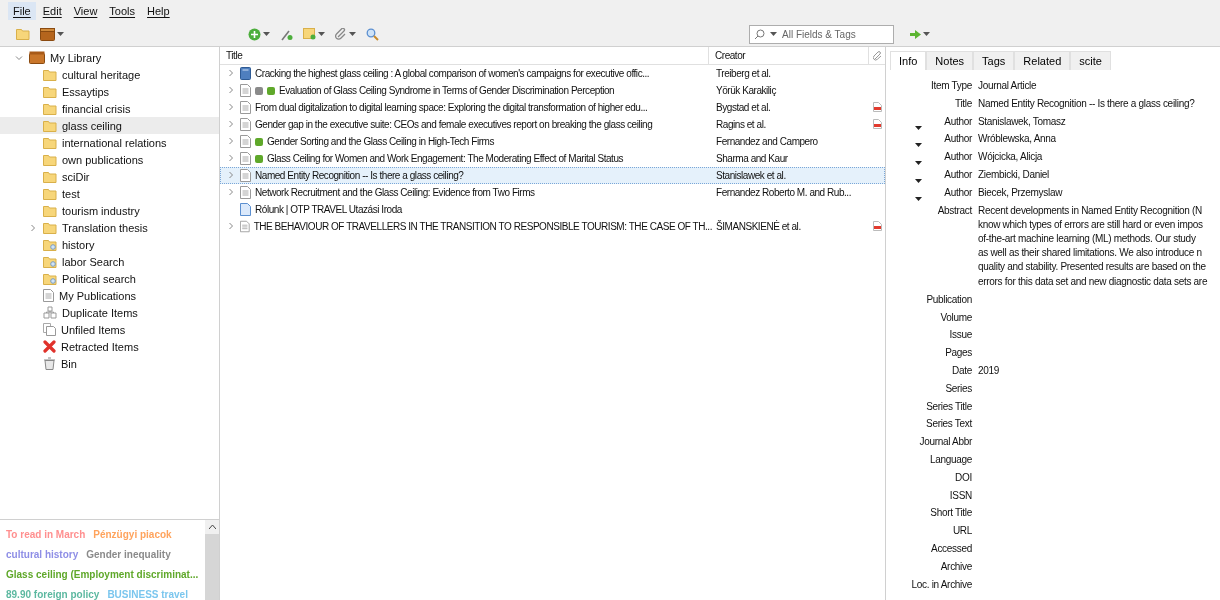 This screenshot has height=600, width=1220. Describe the element at coordinates (552, 141) in the screenshot. I see `item-row: Gender Sorting and the Glass Ceiling in High-Tech Firms Fernandez and Campero` at that location.